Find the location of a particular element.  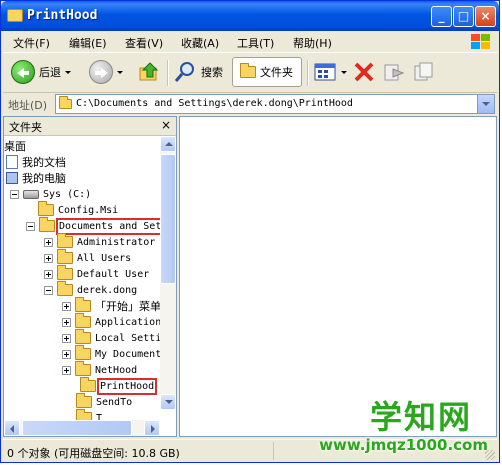

tree-item-label: Application is located at coordinates (128, 322).